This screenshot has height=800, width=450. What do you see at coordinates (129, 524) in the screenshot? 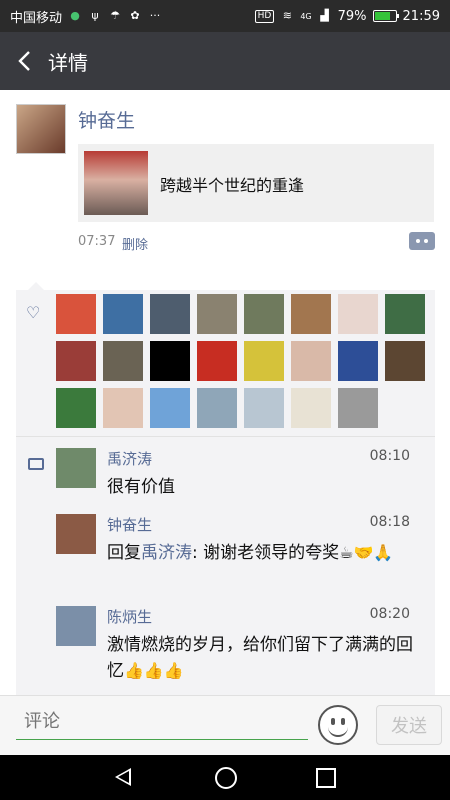
I see `commenter-name: 钟奋生` at bounding box center [129, 524].